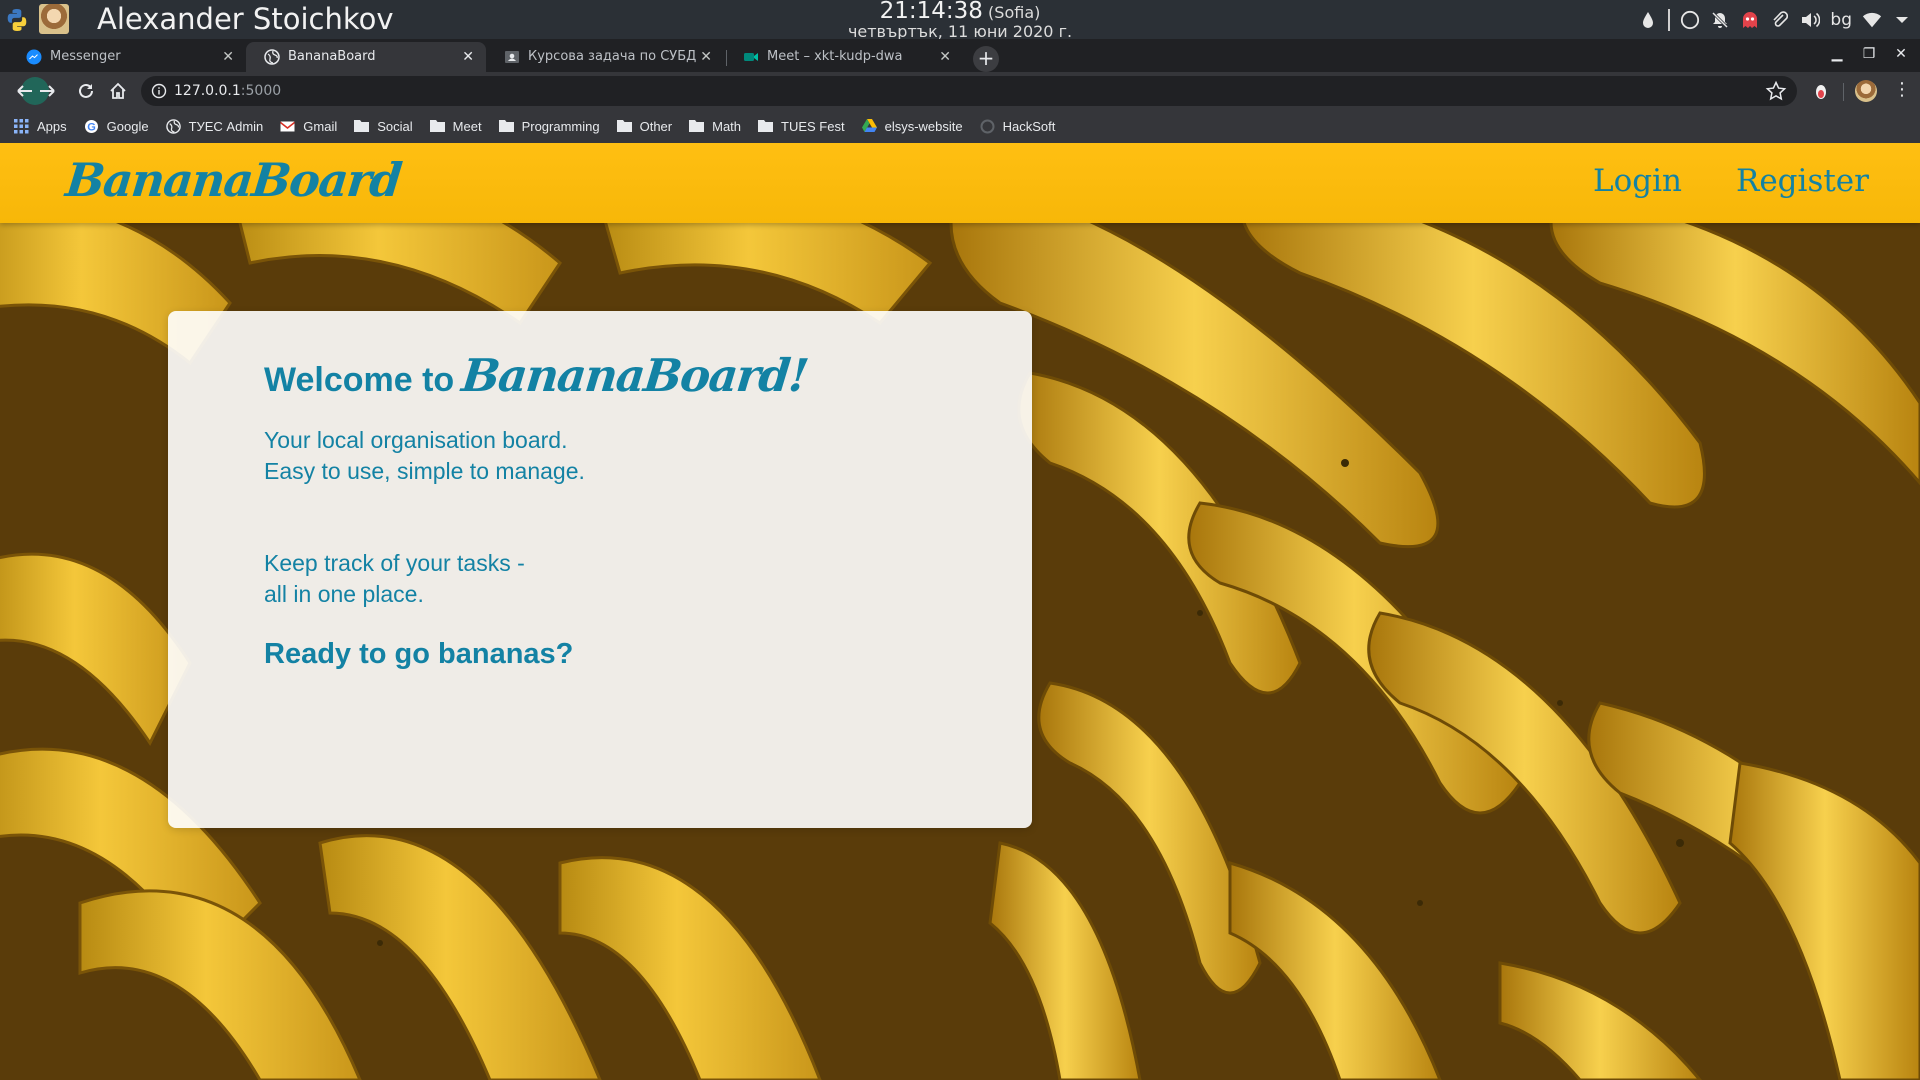  What do you see at coordinates (159, 91) in the screenshot?
I see `info-icon` at bounding box center [159, 91].